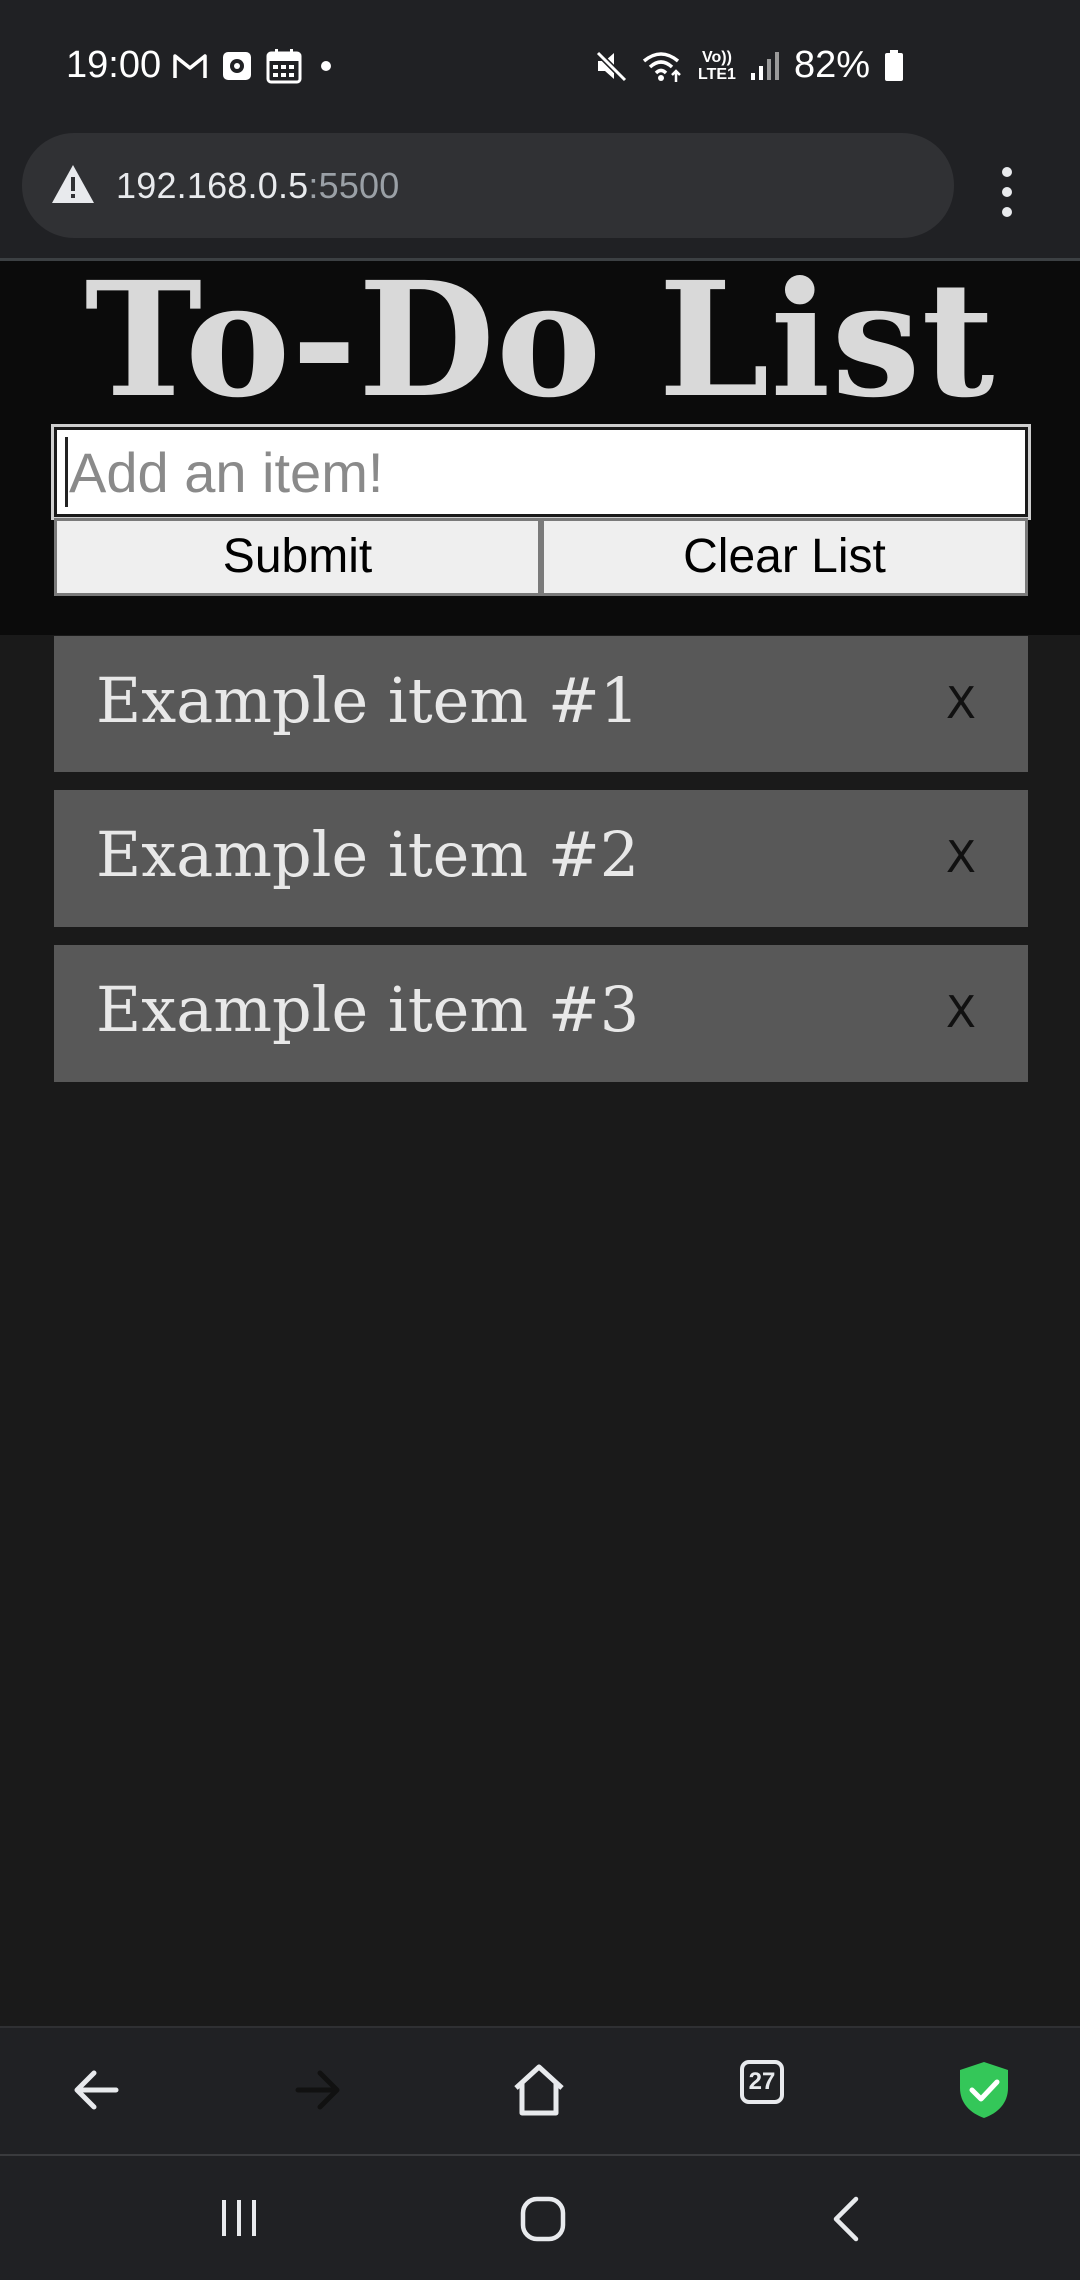 Image resolution: width=1080 pixels, height=2280 pixels. I want to click on system-back-icon, so click(846, 2219).